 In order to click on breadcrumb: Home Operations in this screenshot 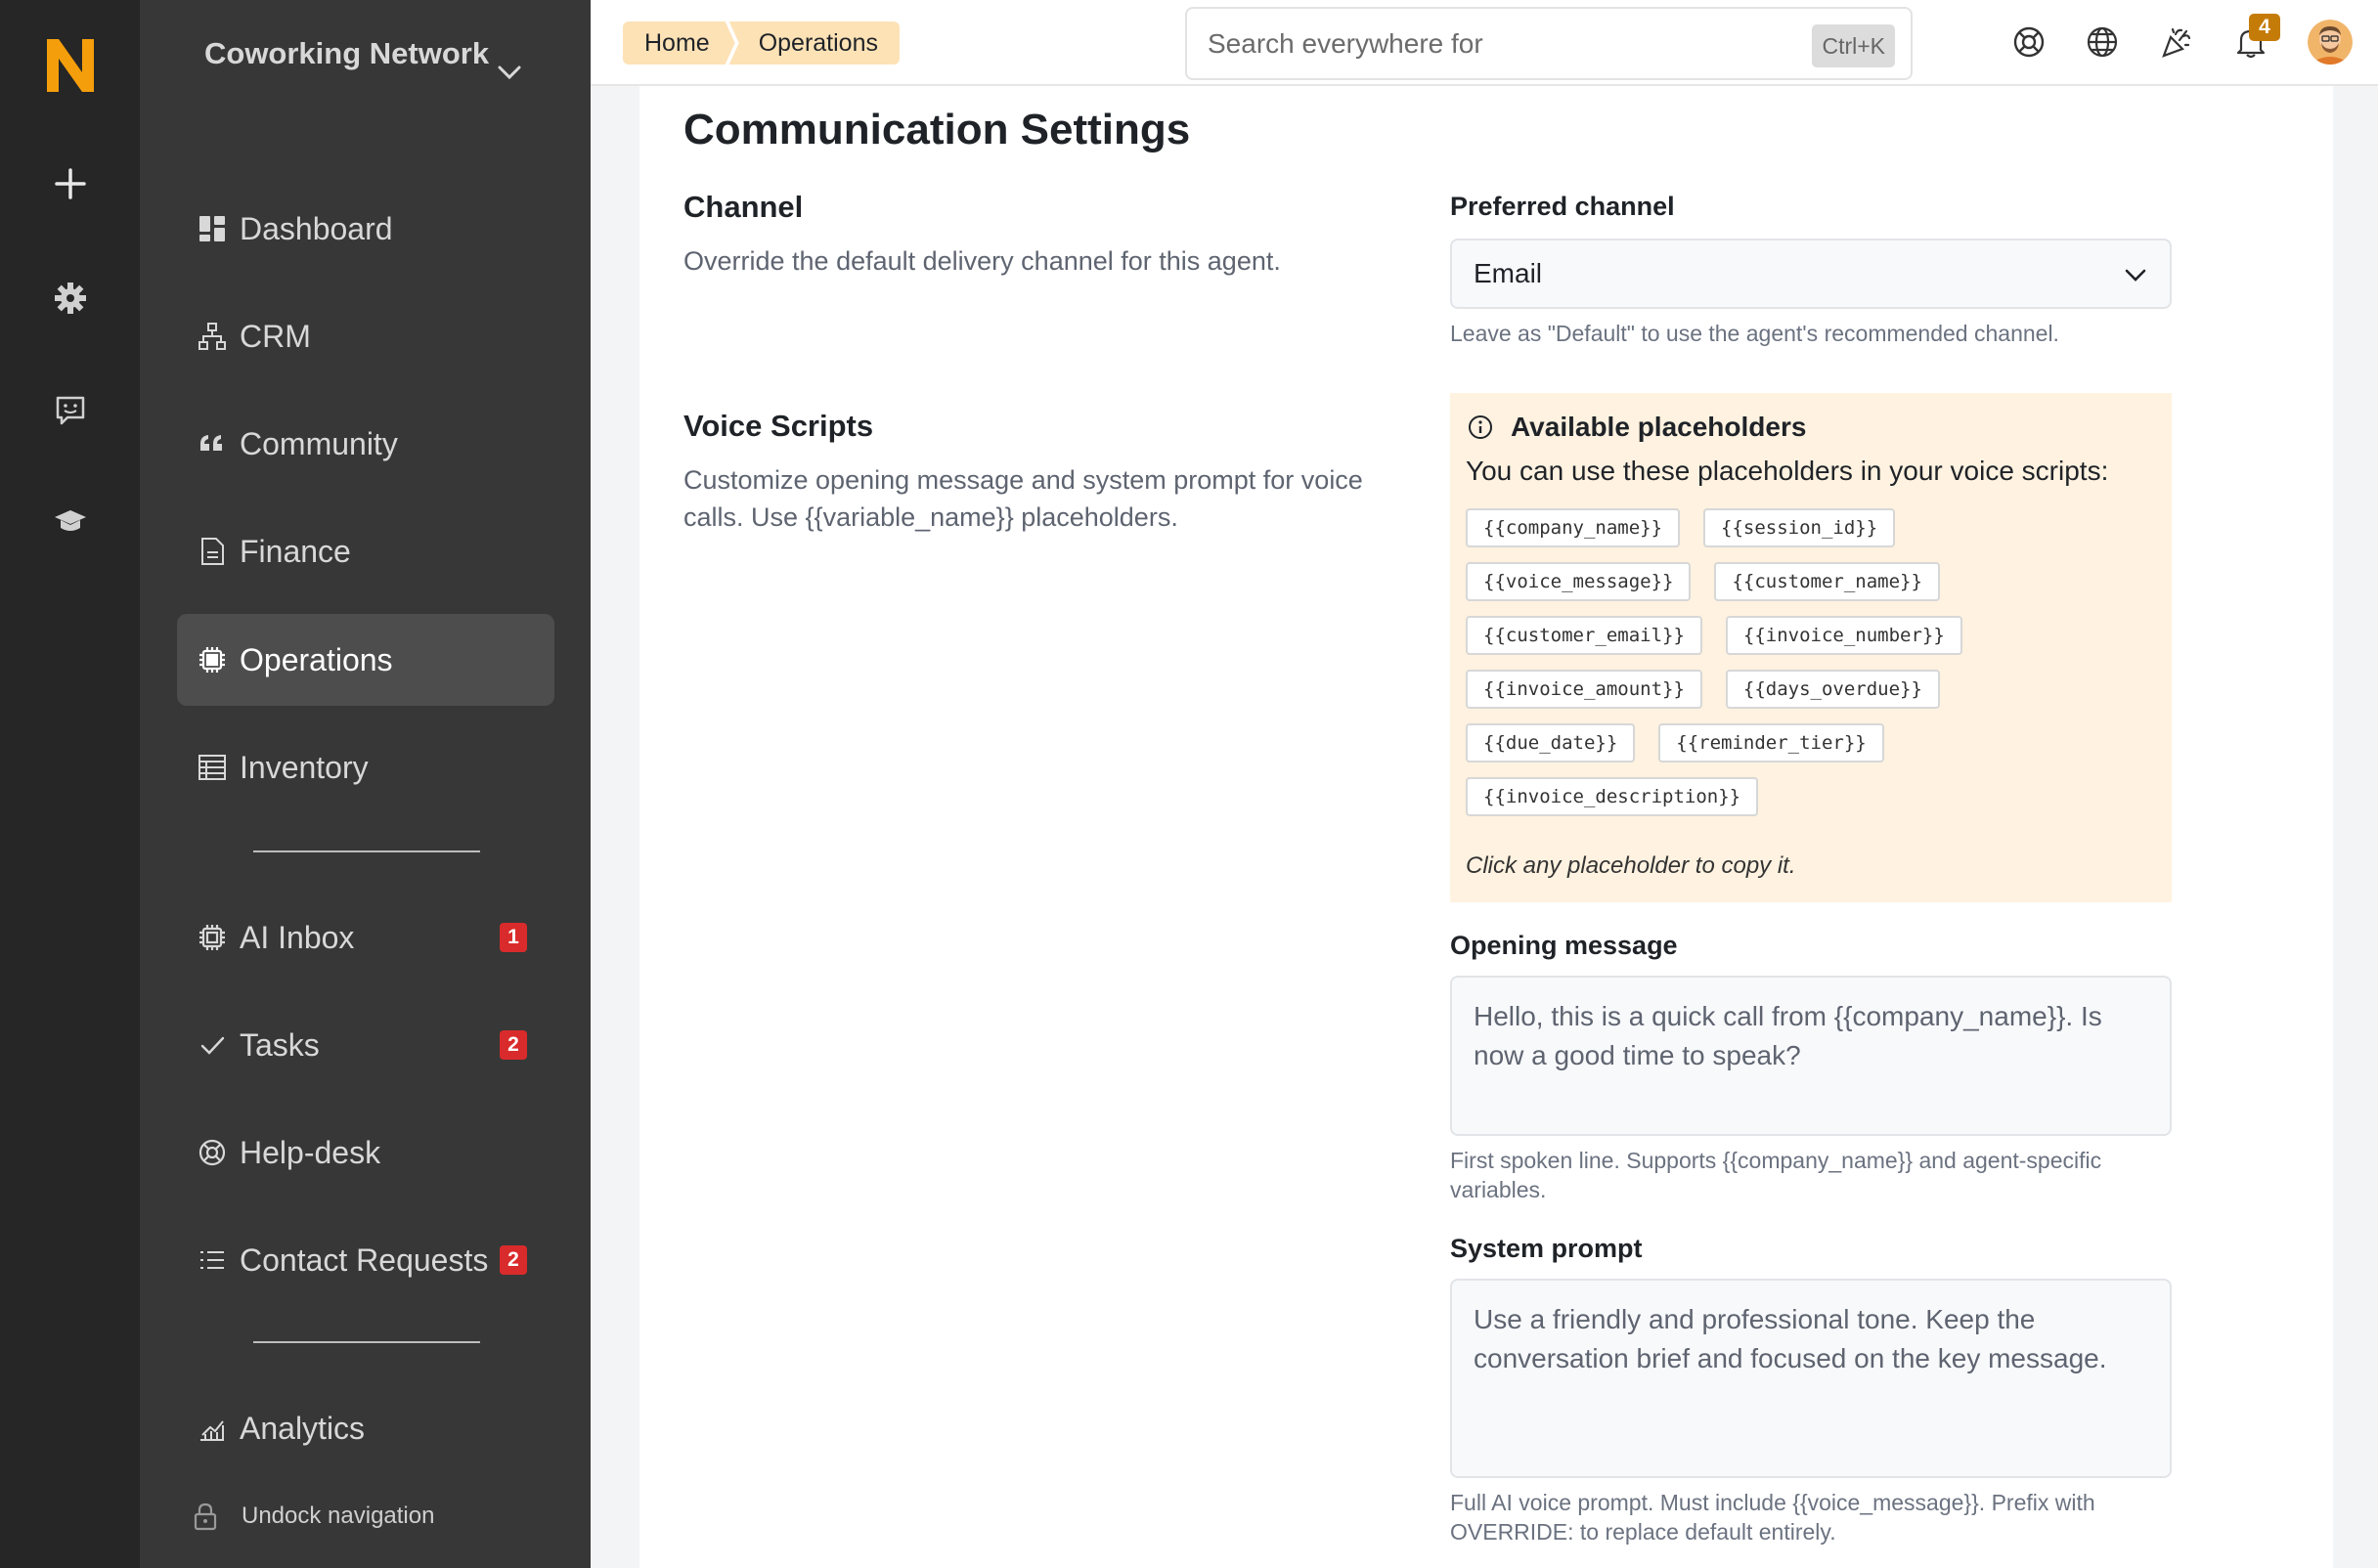, I will do `click(762, 44)`.